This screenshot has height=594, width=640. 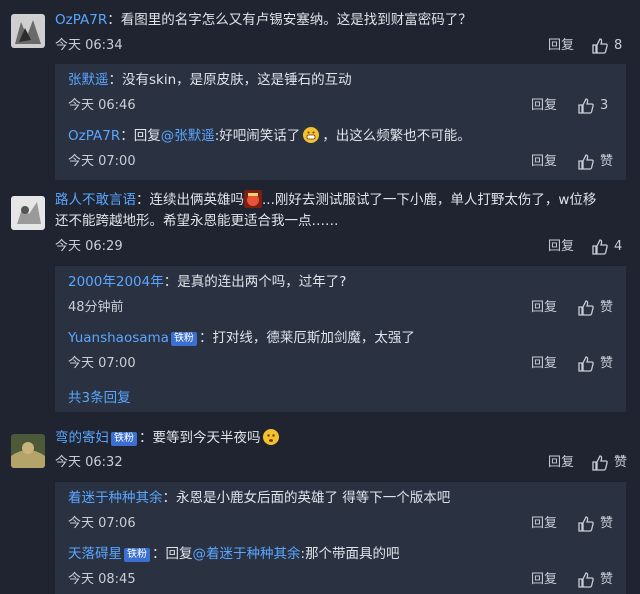 I want to click on reply-username: 着迷于种种其余, so click(x=115, y=498).